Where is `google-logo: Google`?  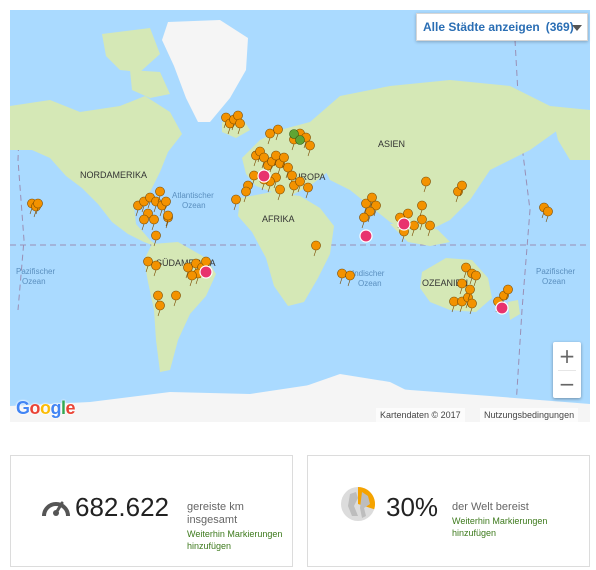
google-logo: Google is located at coordinates (46, 408).